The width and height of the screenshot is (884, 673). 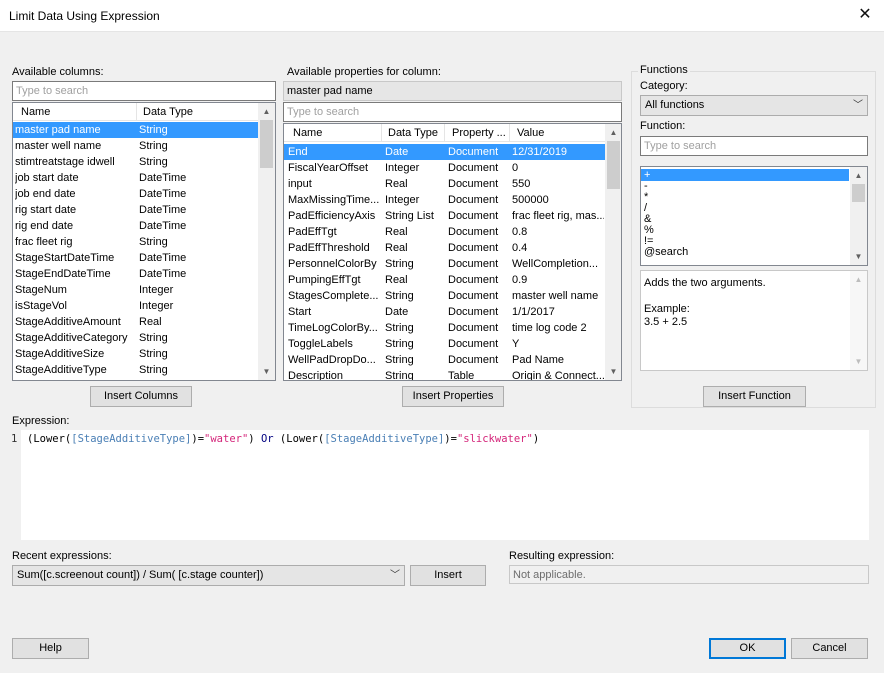 What do you see at coordinates (156, 306) in the screenshot?
I see `column-datatype: Integer` at bounding box center [156, 306].